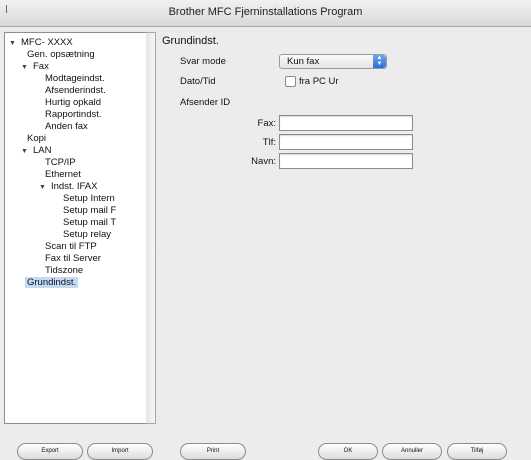  Describe the element at coordinates (68, 187) in the screenshot. I see `tree-item-ifax: ▼ Indst. IFAX` at that location.